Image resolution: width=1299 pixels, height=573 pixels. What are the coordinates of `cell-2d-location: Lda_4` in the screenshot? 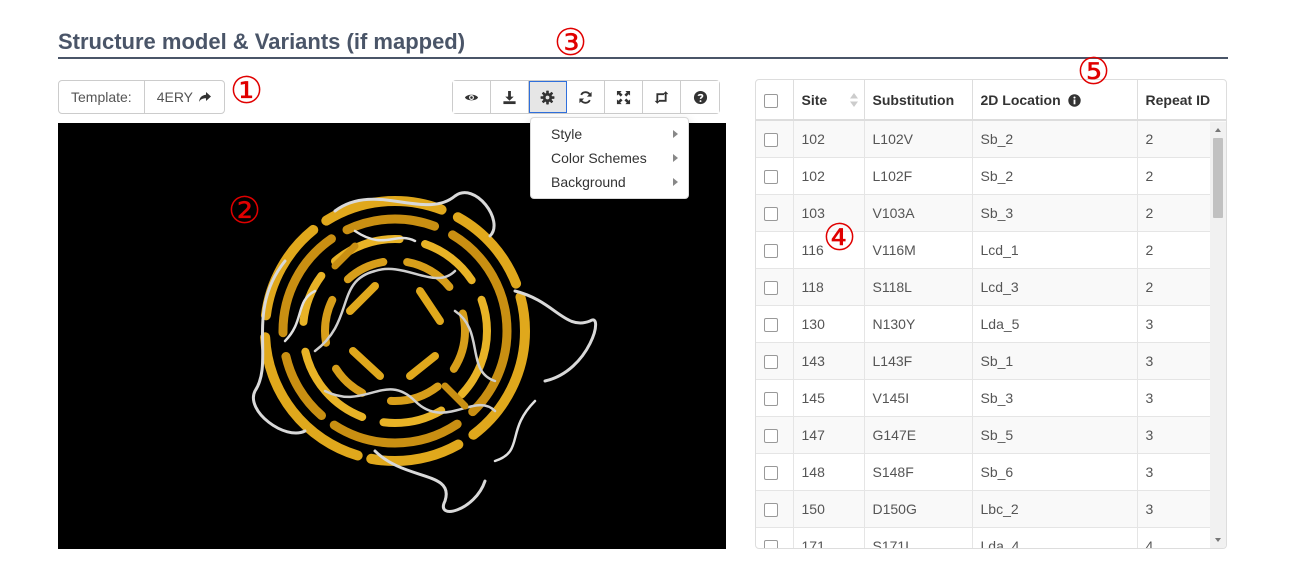 It's located at (1055, 537).